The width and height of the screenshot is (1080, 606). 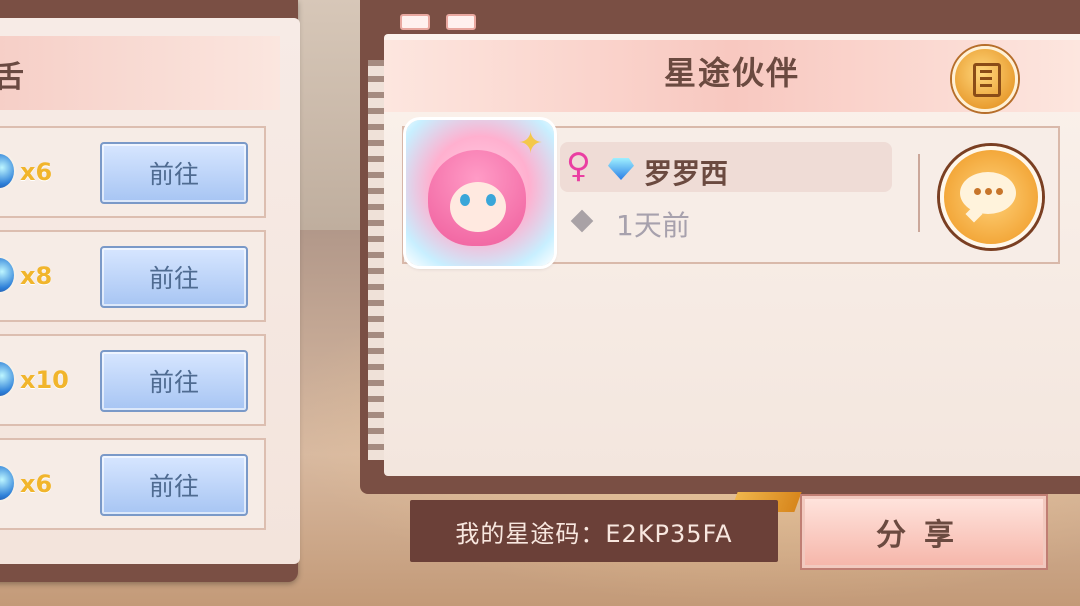 What do you see at coordinates (653, 225) in the screenshot?
I see `last-seen-text: 1天前` at bounding box center [653, 225].